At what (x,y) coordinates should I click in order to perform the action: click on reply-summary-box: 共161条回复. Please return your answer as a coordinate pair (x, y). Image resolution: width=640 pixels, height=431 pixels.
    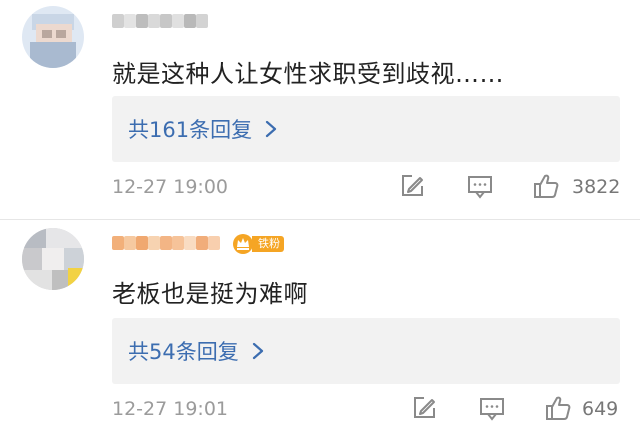
    Looking at the image, I should click on (366, 129).